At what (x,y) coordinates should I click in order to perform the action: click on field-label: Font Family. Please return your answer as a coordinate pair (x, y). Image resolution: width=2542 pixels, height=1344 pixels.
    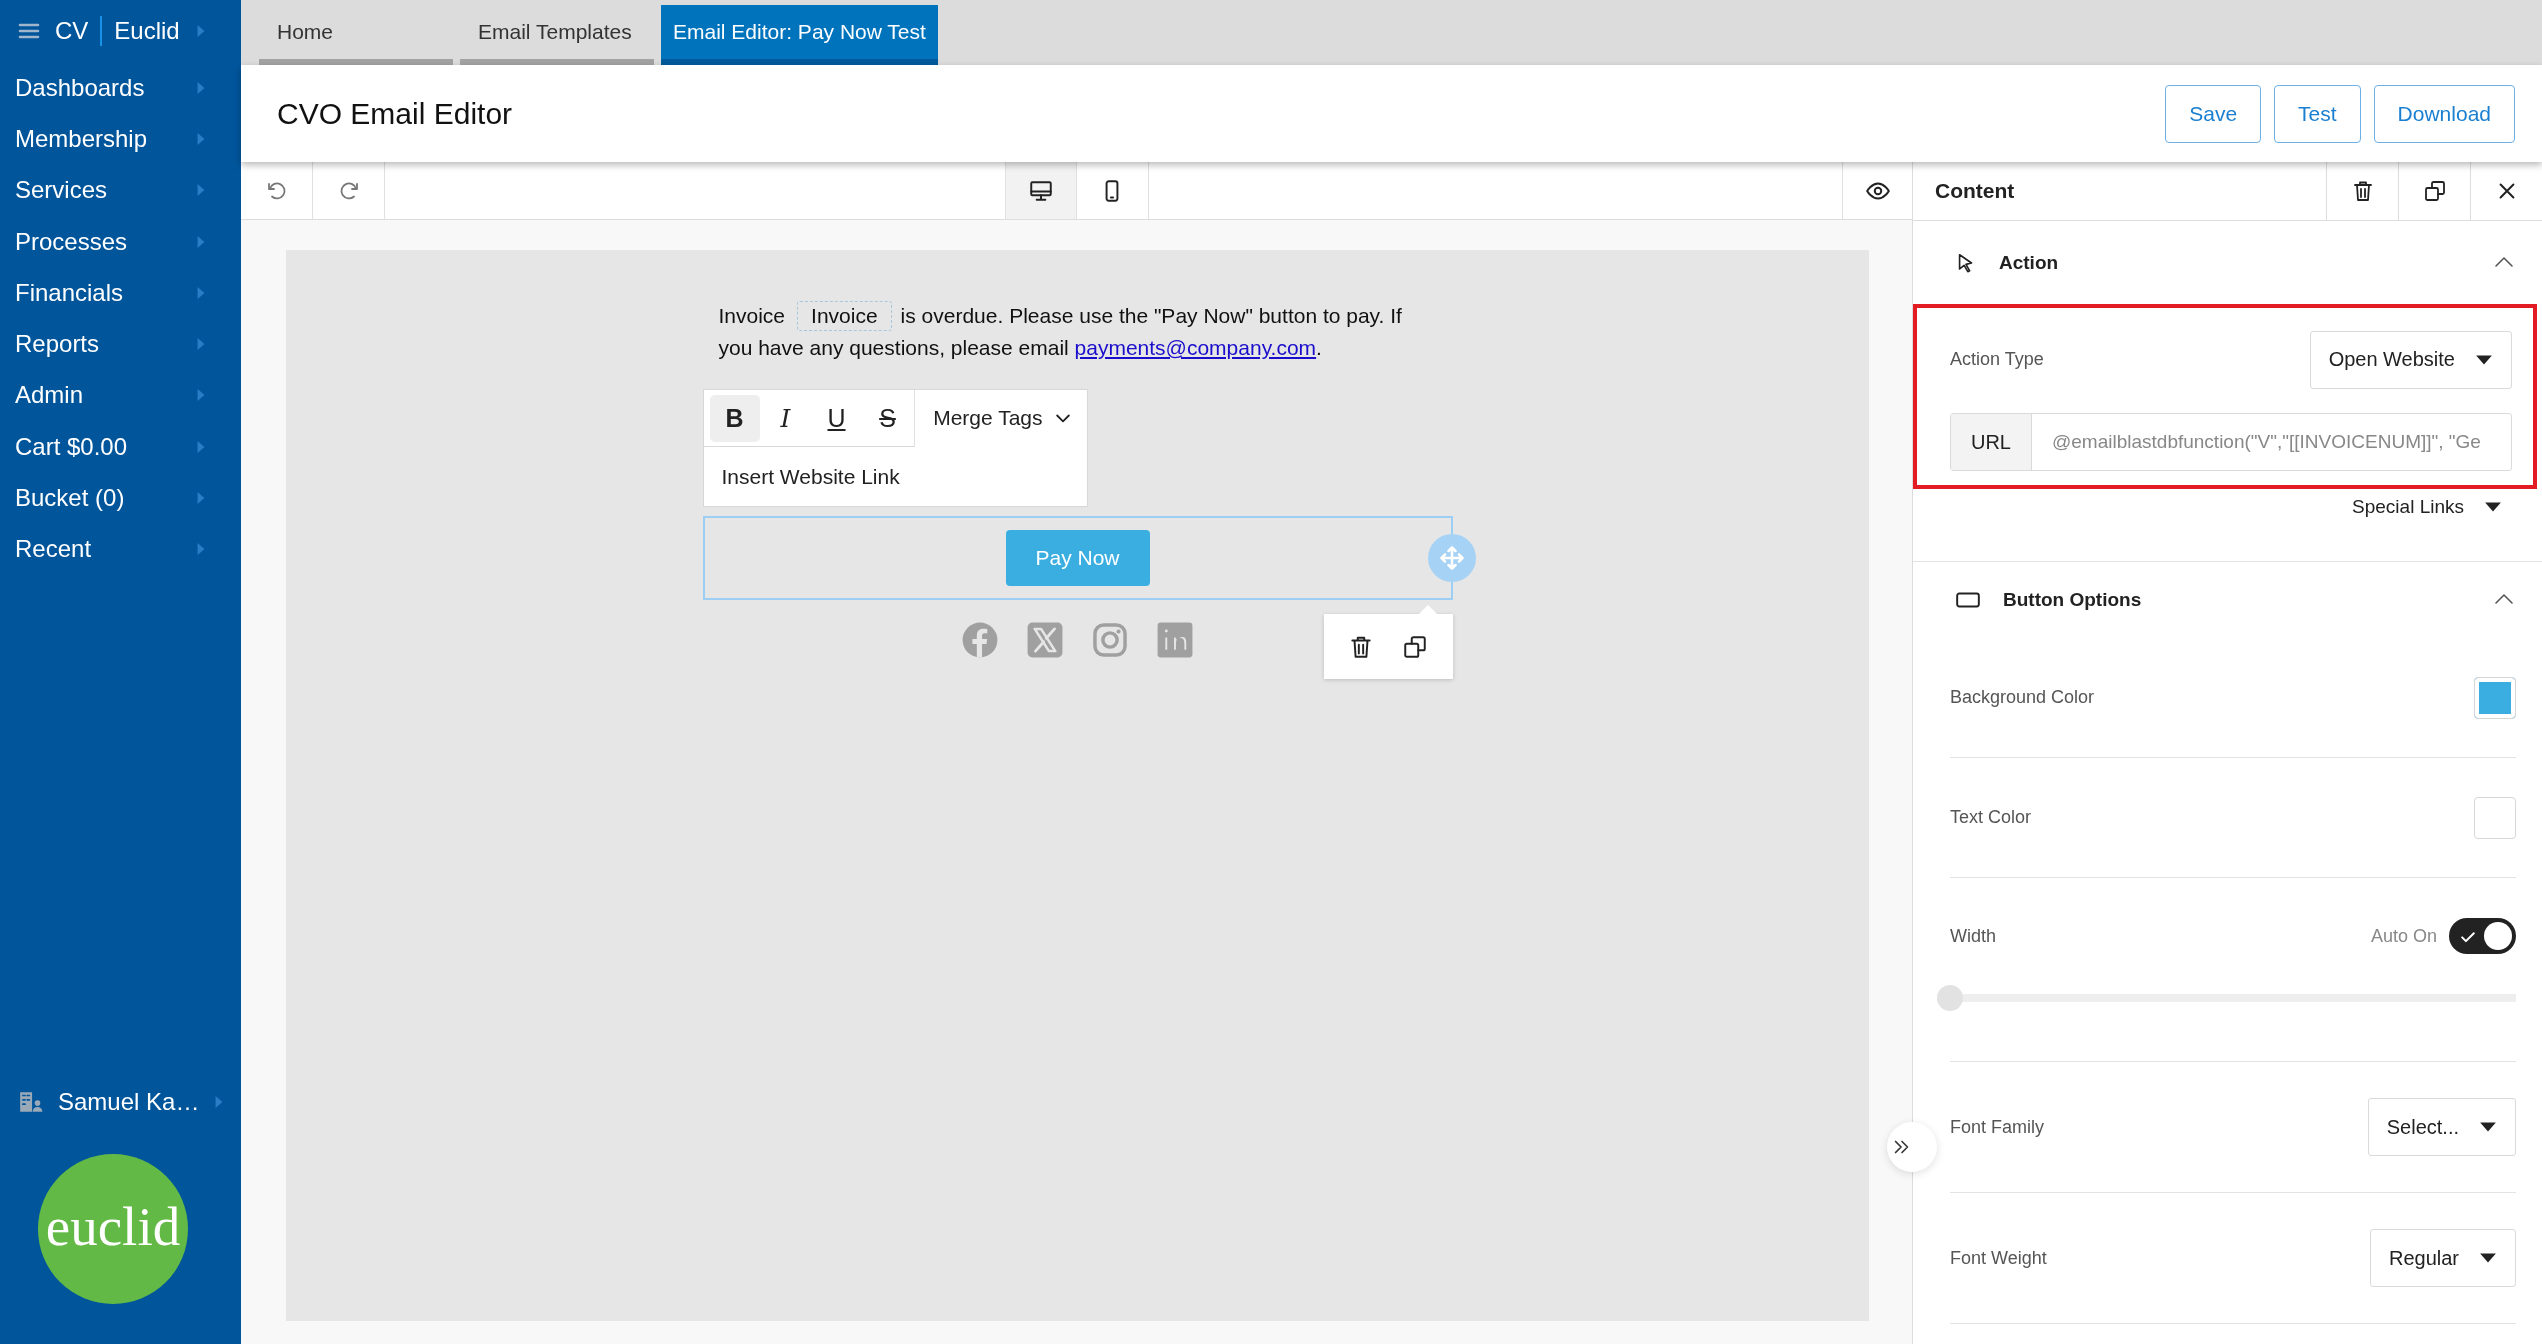
    Looking at the image, I should click on (1997, 1127).